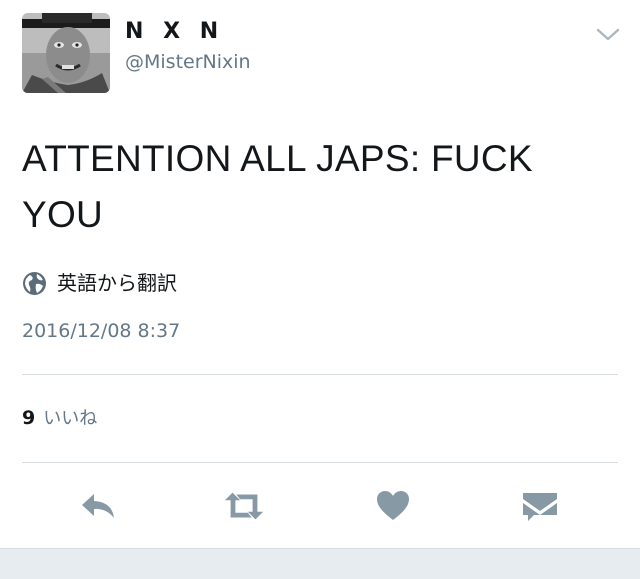 Image resolution: width=640 pixels, height=579 pixels. I want to click on reply-button, so click(98, 506).